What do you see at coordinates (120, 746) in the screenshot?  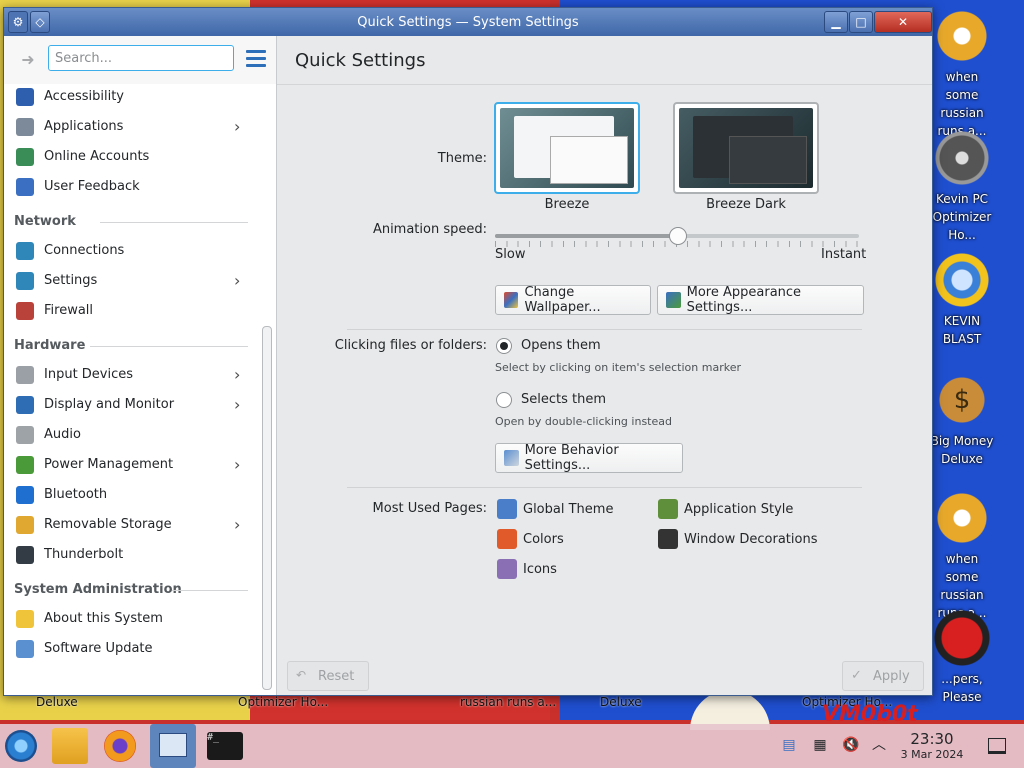 I see `firefox-icon` at bounding box center [120, 746].